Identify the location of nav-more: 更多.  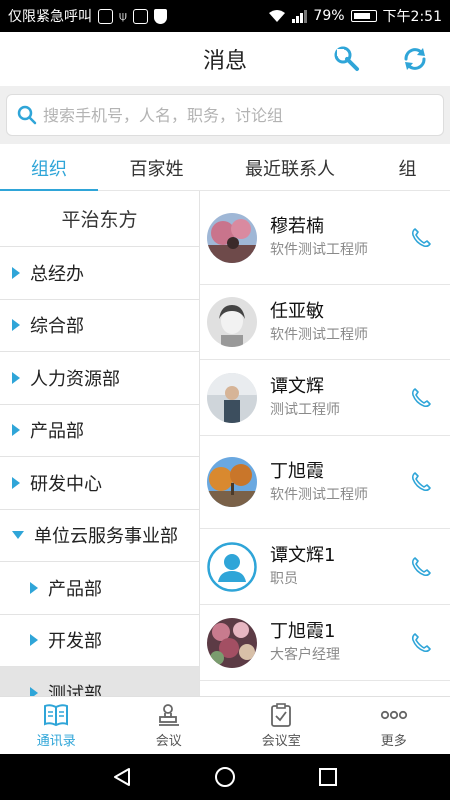
(394, 725).